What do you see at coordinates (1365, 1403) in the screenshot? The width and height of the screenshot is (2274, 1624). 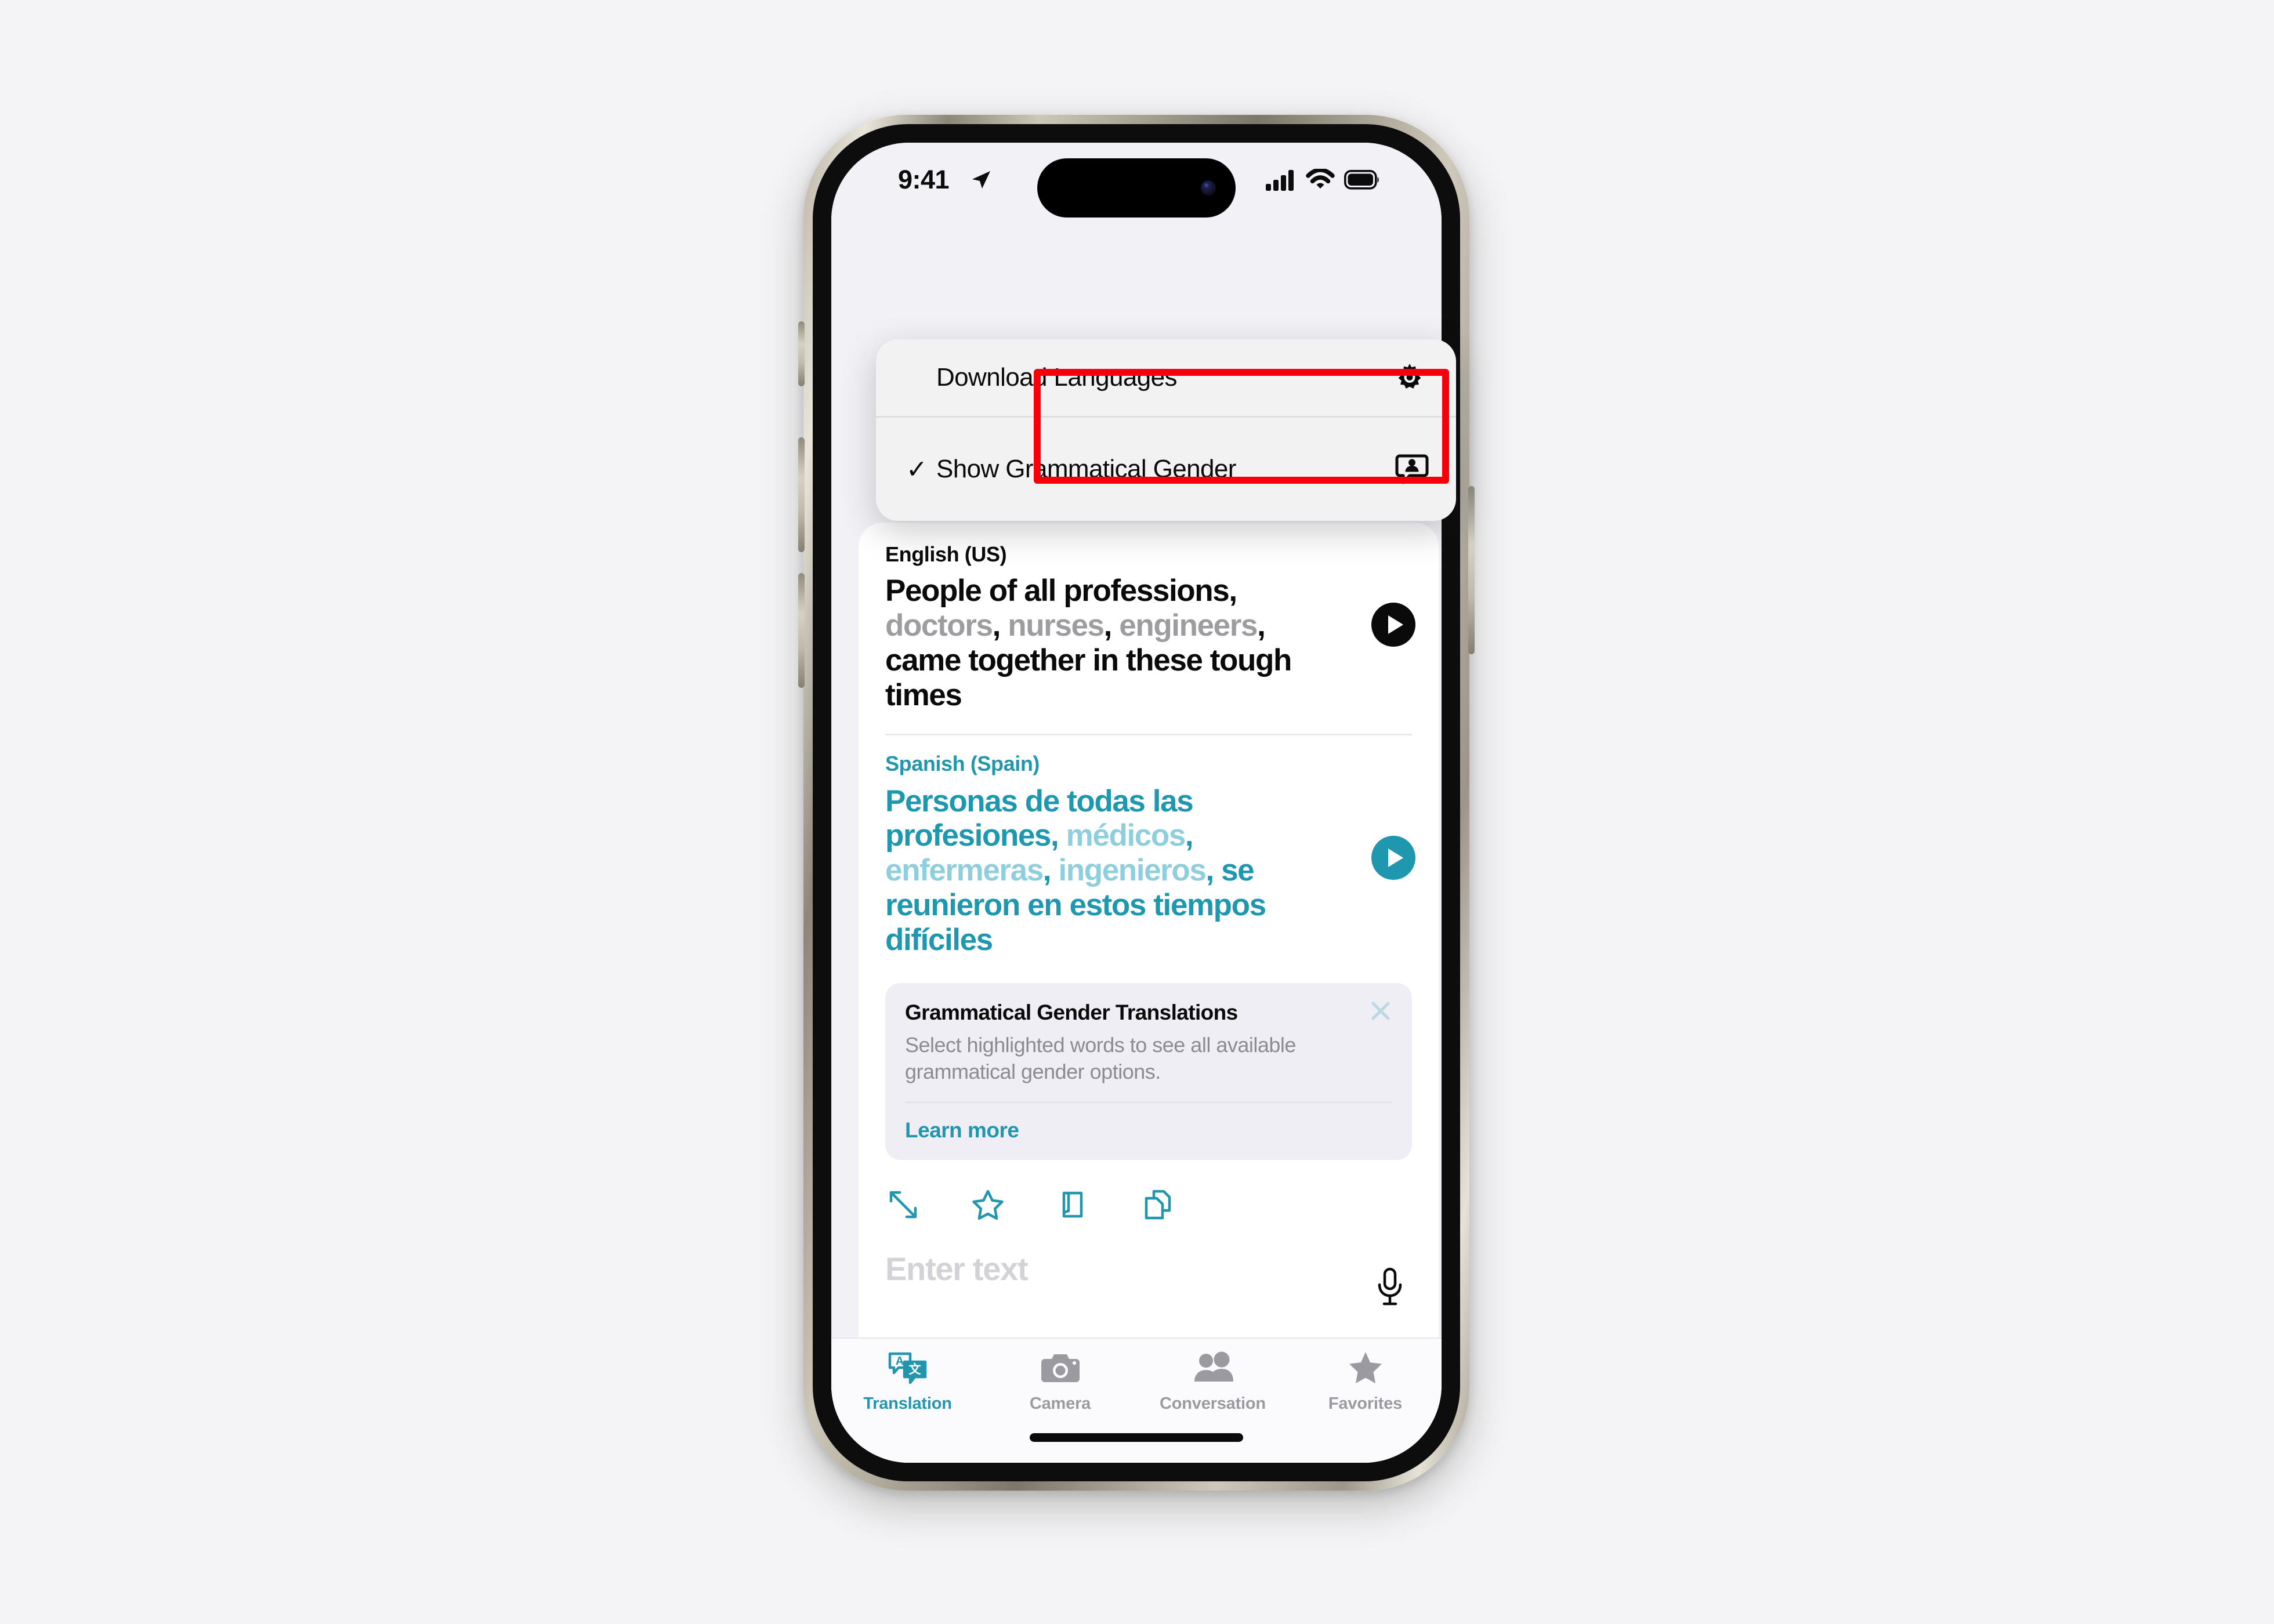 I see `tab-label: Favorites` at bounding box center [1365, 1403].